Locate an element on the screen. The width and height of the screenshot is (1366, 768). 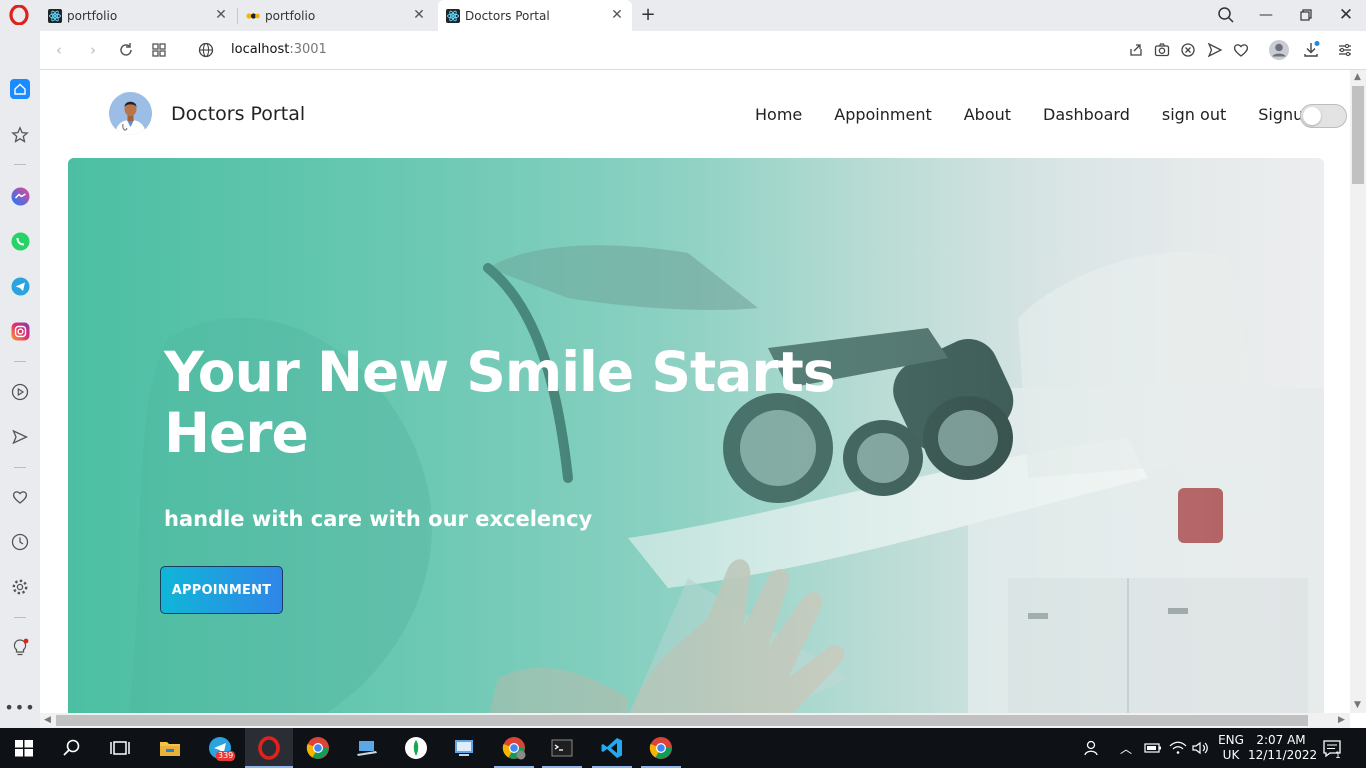
minimize-icon: — is located at coordinates (1266, 15).